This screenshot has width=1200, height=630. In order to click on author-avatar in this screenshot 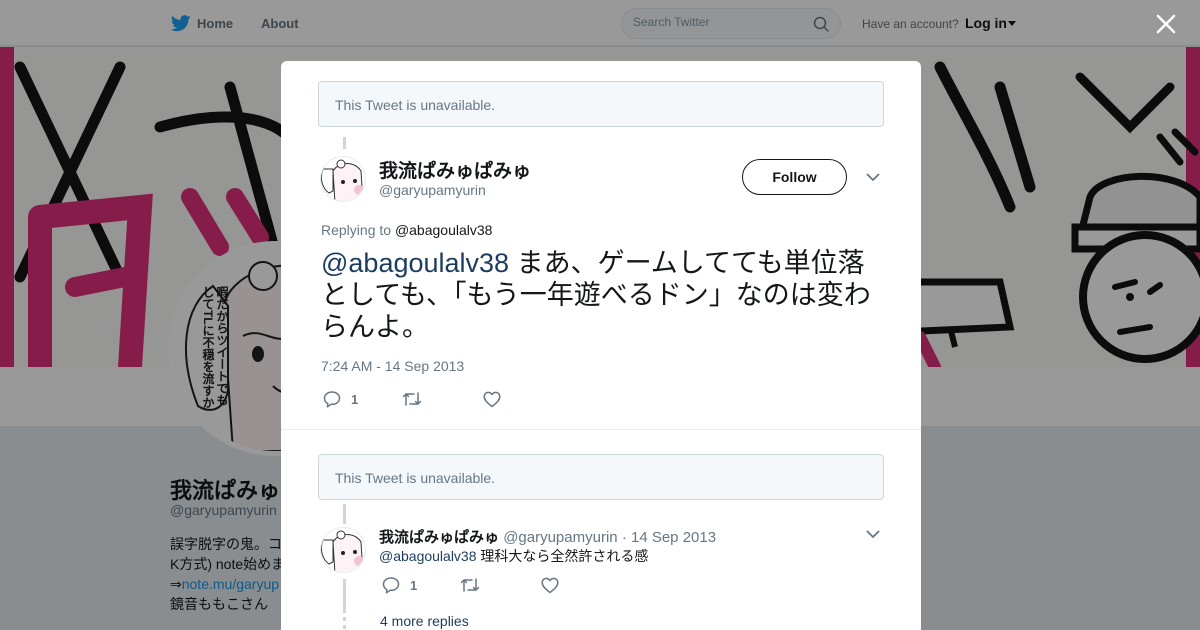, I will do `click(343, 179)`.